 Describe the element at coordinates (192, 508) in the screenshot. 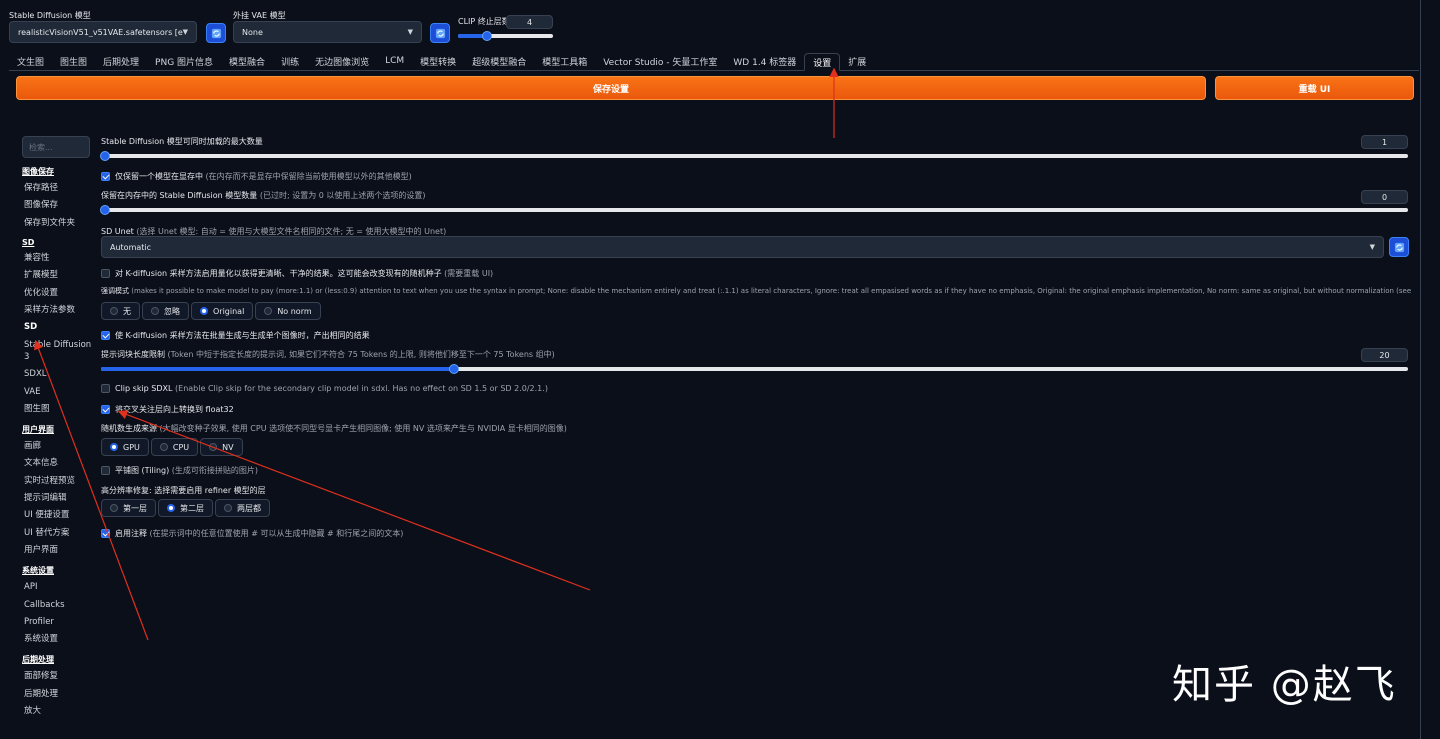

I see `hires-option-label: 第二层` at that location.